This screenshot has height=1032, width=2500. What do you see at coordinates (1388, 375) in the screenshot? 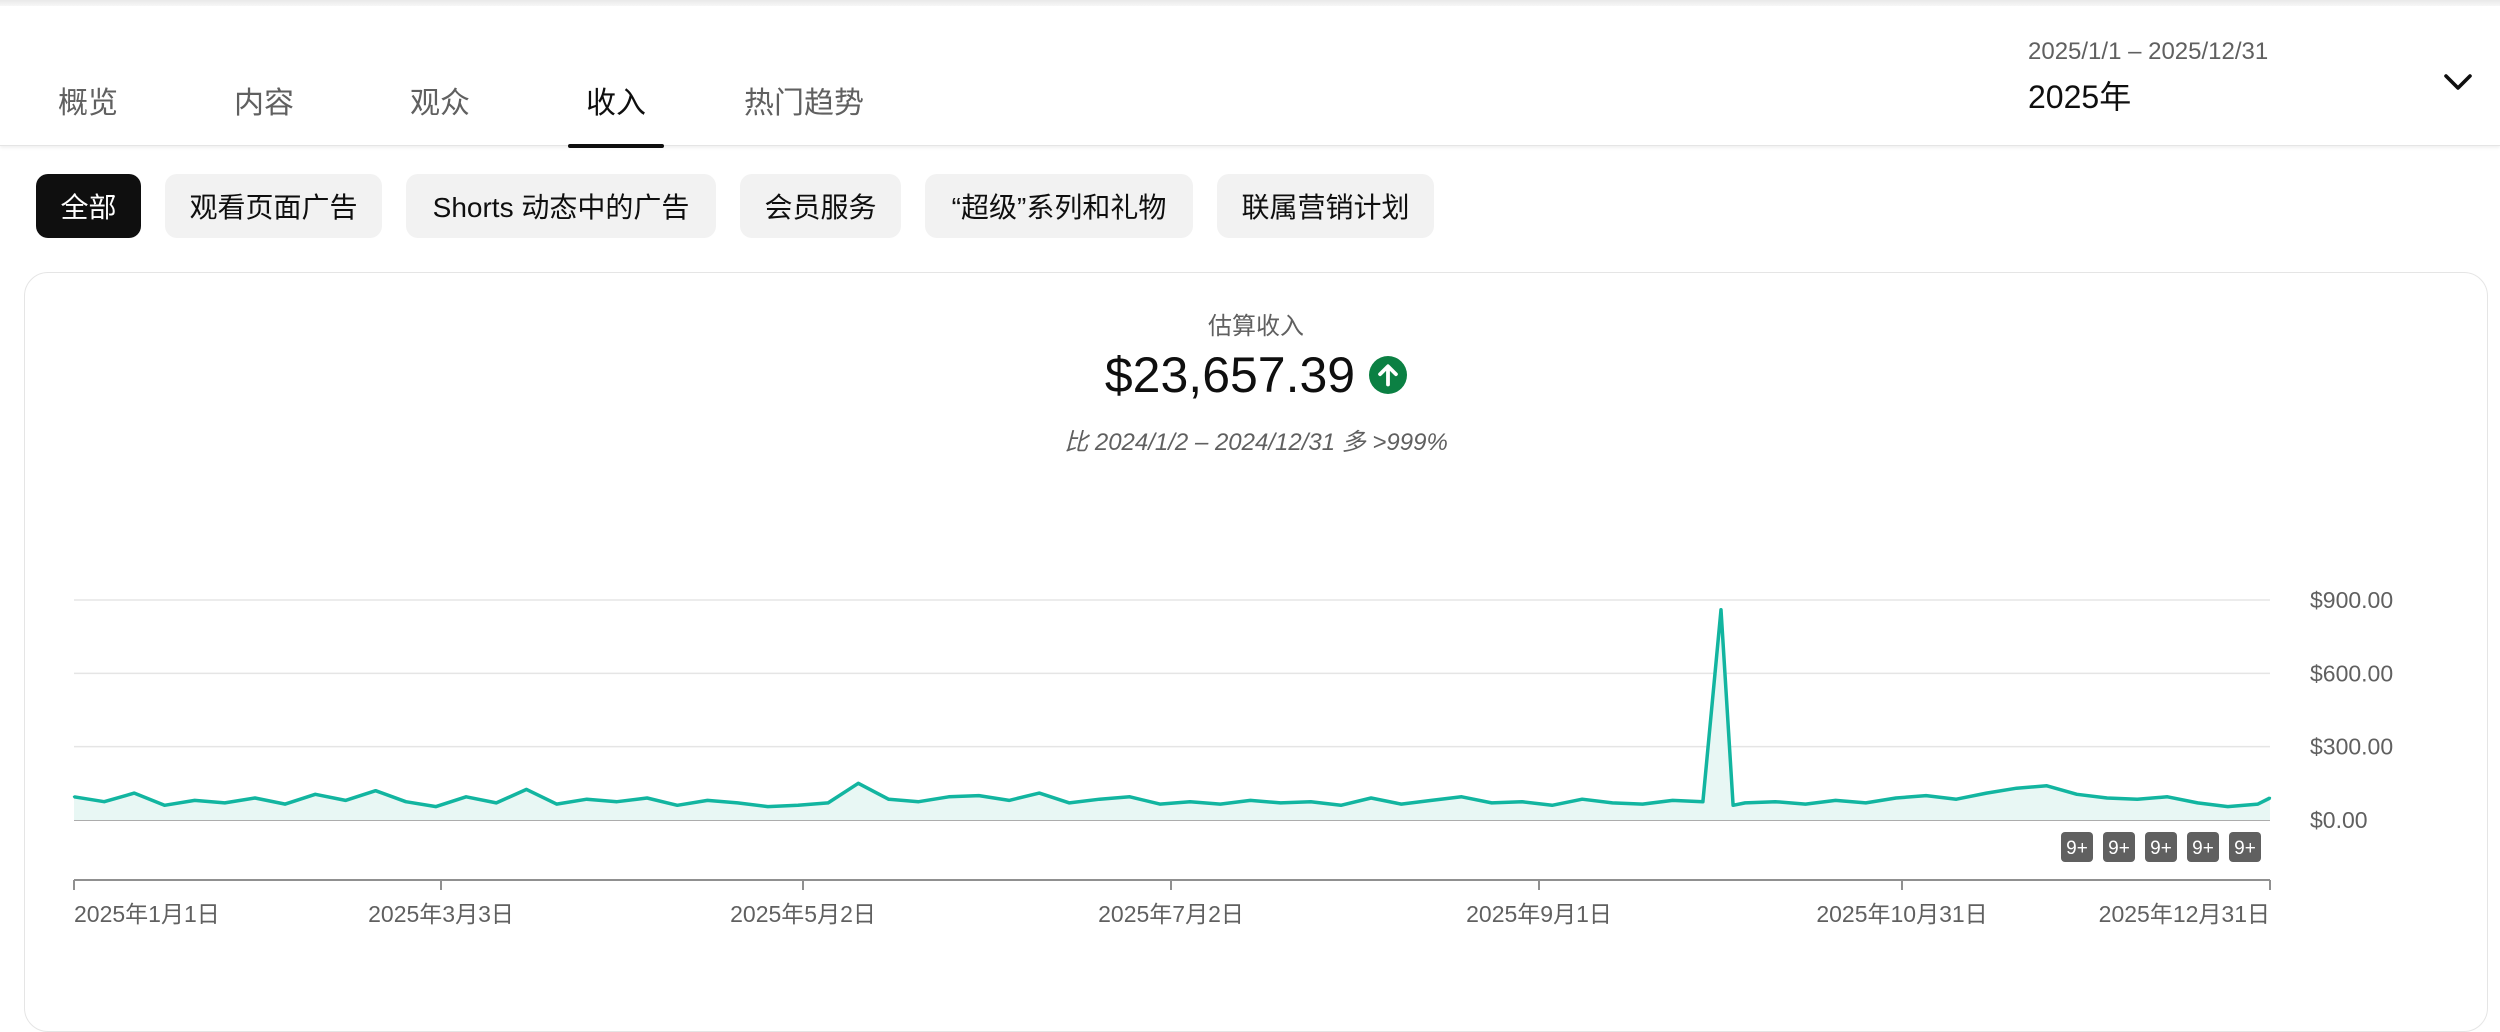
I see `arrow-up-circle-icon` at bounding box center [1388, 375].